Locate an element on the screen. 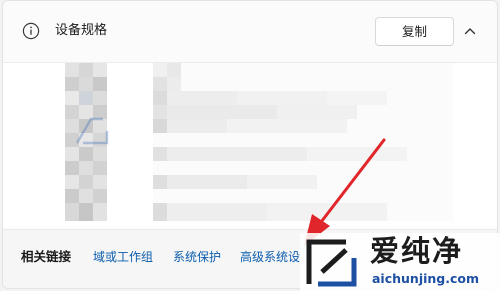  device-specs-title: 设备规格 is located at coordinates (81, 30).